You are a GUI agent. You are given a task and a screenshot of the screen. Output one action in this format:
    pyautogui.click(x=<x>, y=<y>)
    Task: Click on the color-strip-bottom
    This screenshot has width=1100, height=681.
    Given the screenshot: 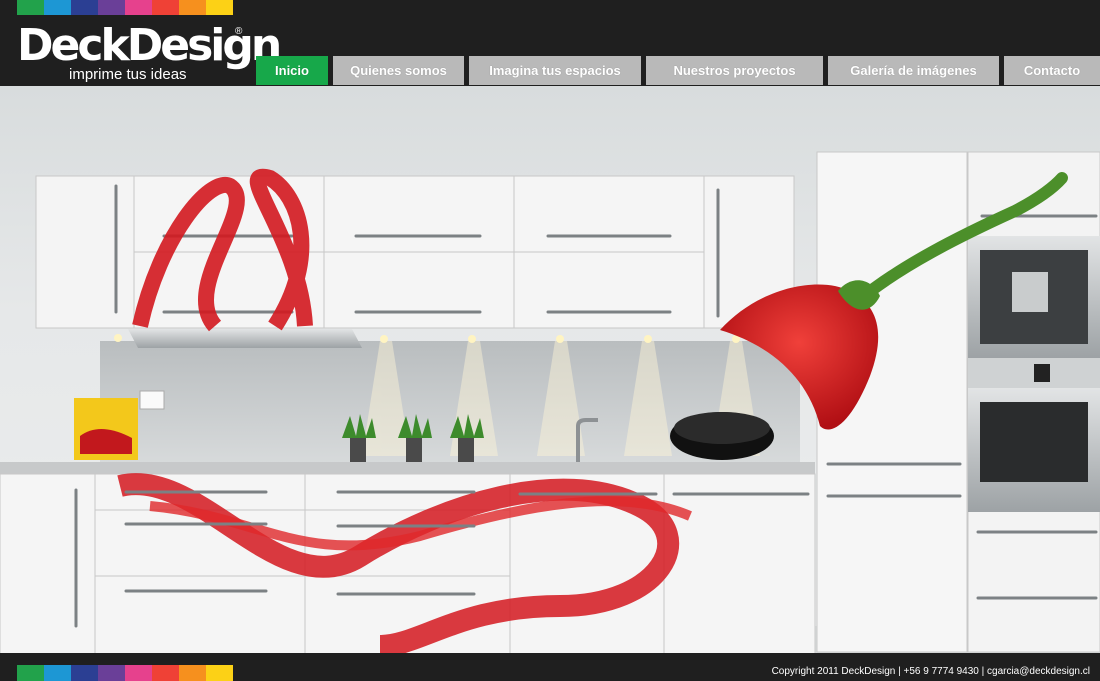 What is the action you would take?
    pyautogui.click(x=125, y=673)
    